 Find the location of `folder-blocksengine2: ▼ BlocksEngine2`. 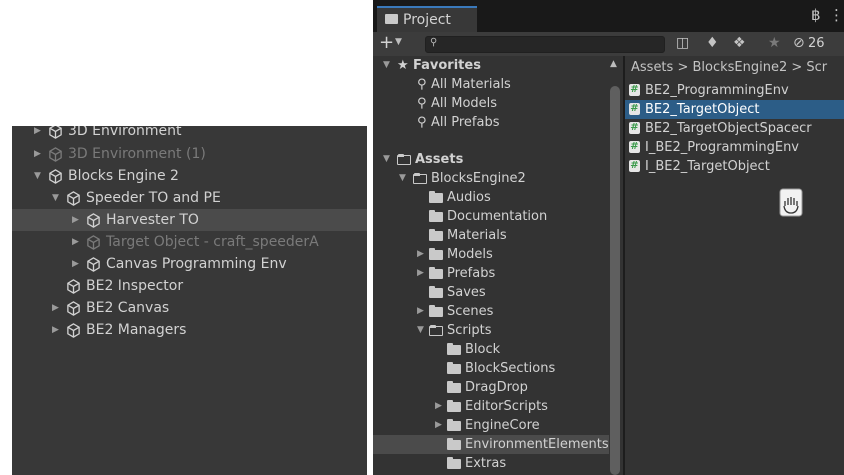

folder-blocksengine2: ▼ BlocksEngine2 is located at coordinates (491, 178).